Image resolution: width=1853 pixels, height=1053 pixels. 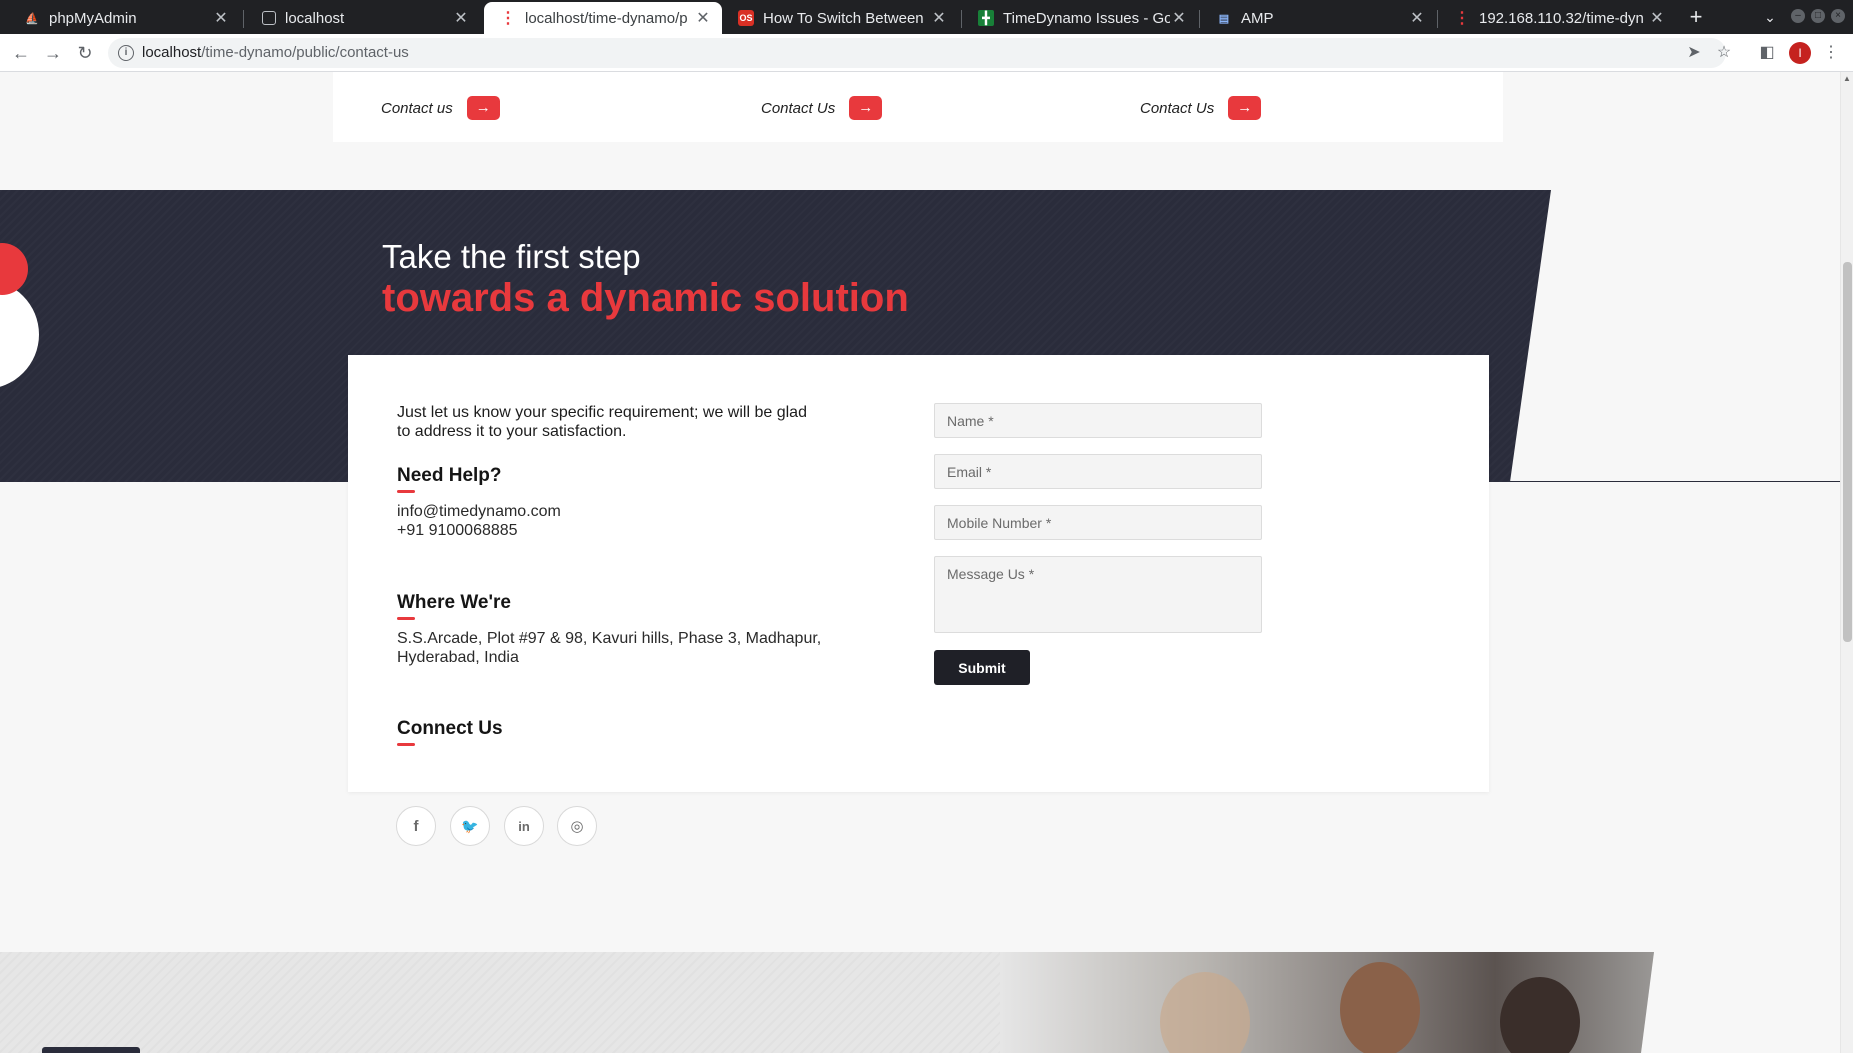 I want to click on url-text: localhost/time-dynamo/public/contact-us, so click(x=275, y=52).